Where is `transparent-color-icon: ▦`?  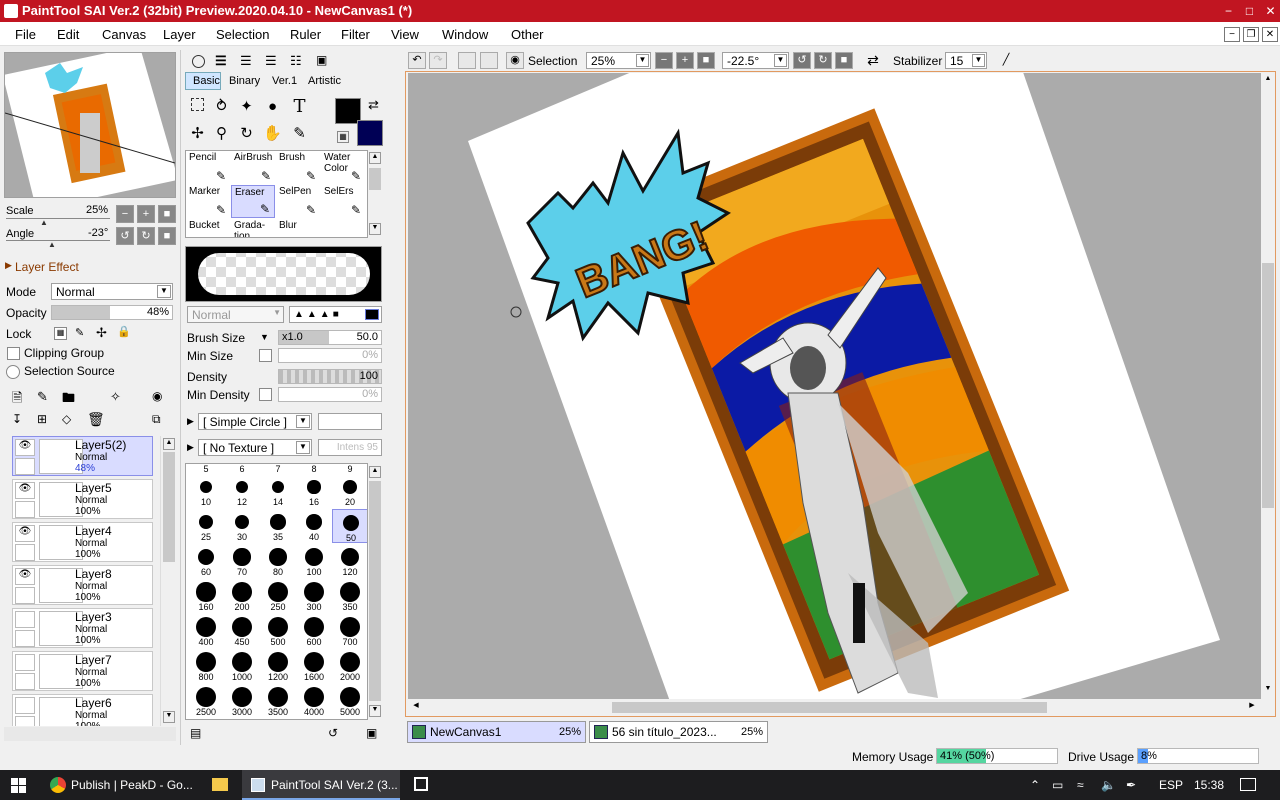
transparent-color-icon: ▦ is located at coordinates (343, 137).